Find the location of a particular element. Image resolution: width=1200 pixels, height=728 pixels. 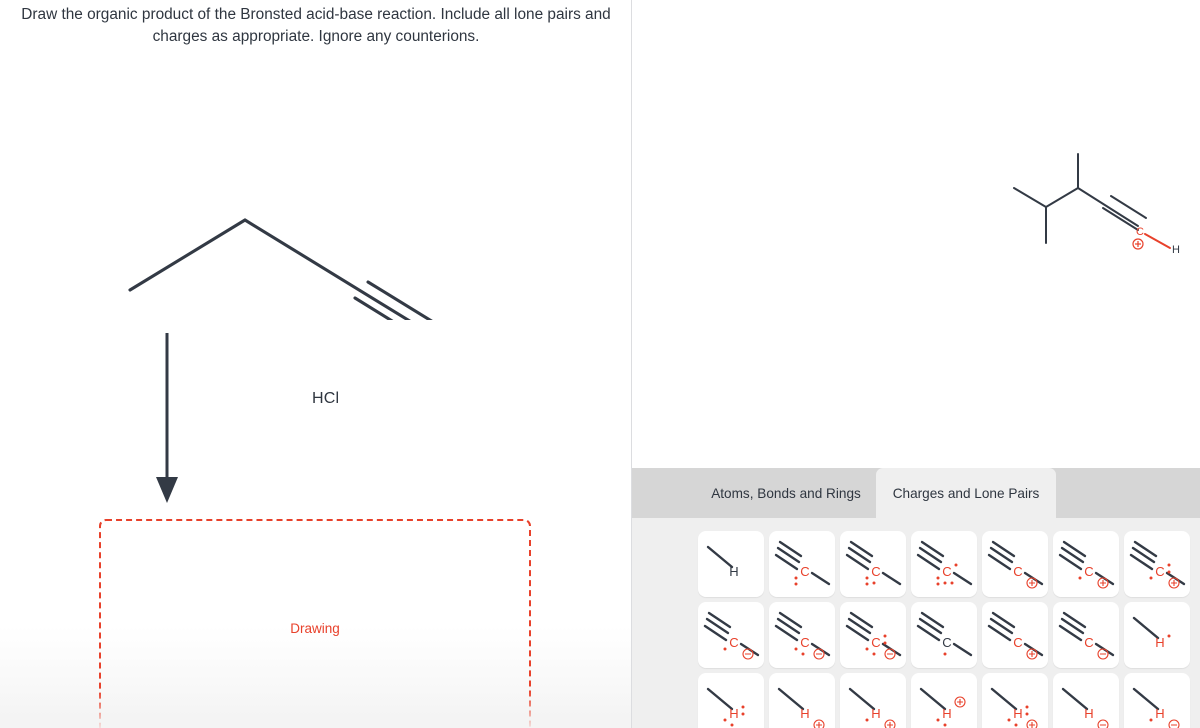

tool-palette: H C C C C C C C C C C C C H H H H H H H H is located at coordinates (916, 623).